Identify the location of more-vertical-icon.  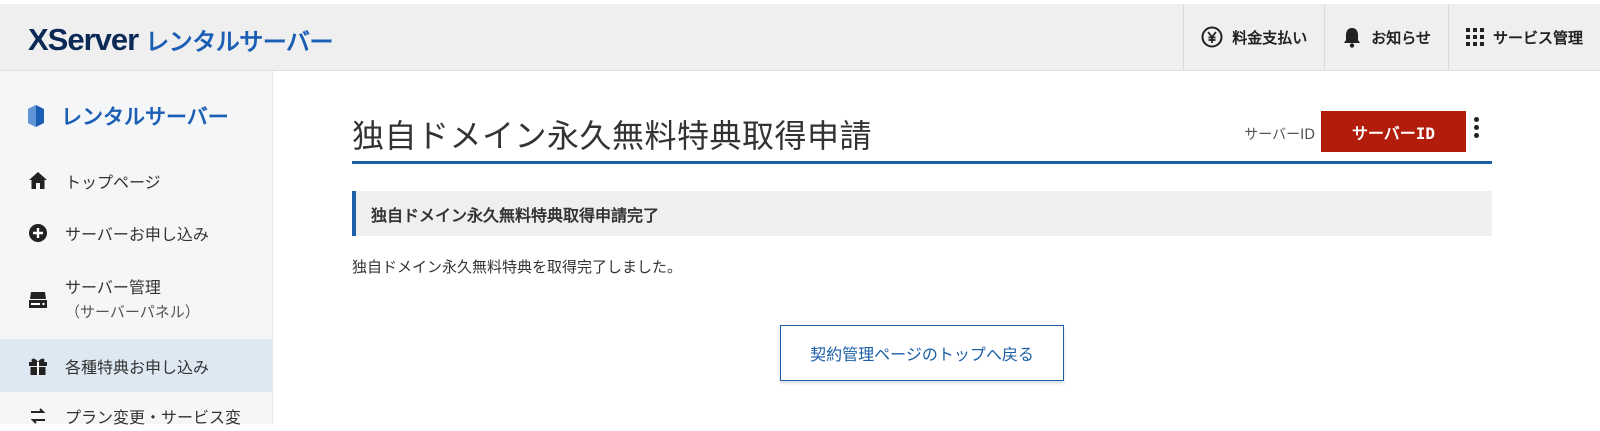
(1476, 130).